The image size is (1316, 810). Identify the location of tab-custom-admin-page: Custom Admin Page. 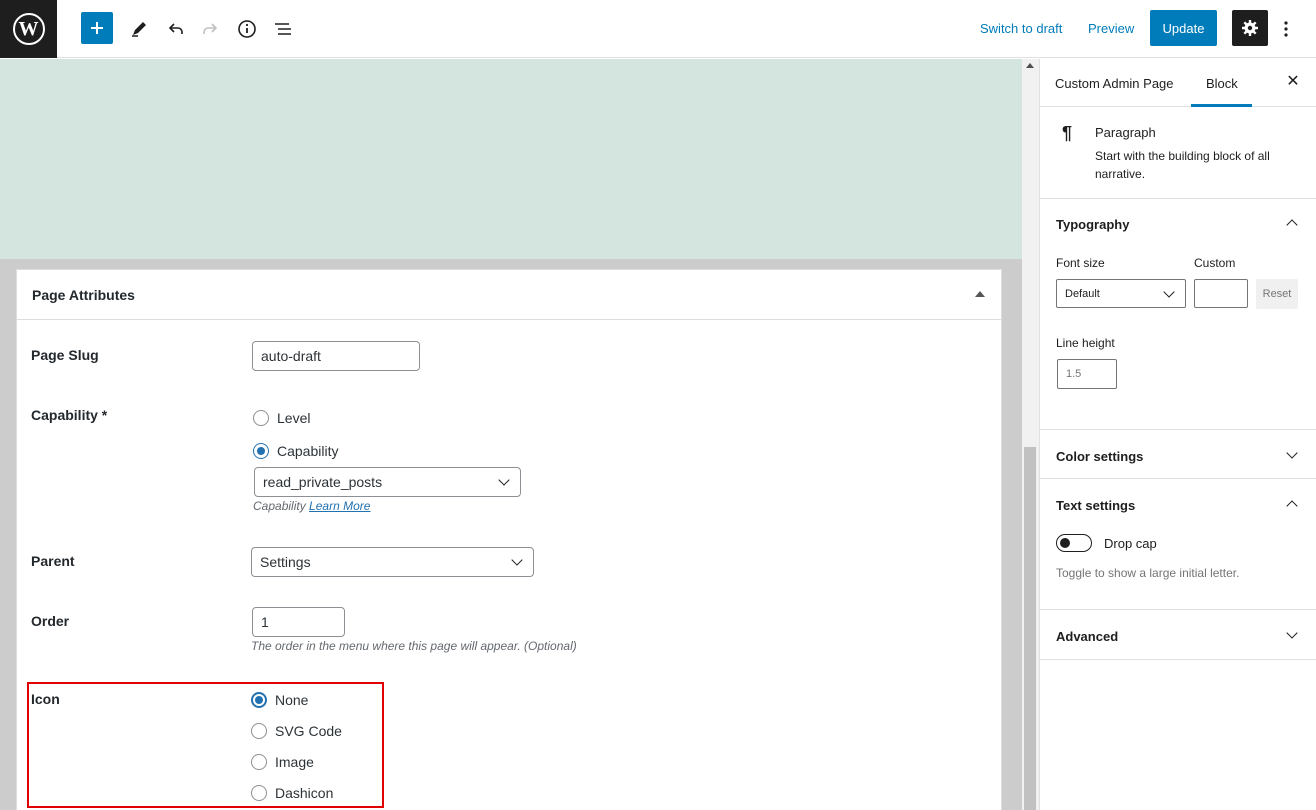
(1114, 83).